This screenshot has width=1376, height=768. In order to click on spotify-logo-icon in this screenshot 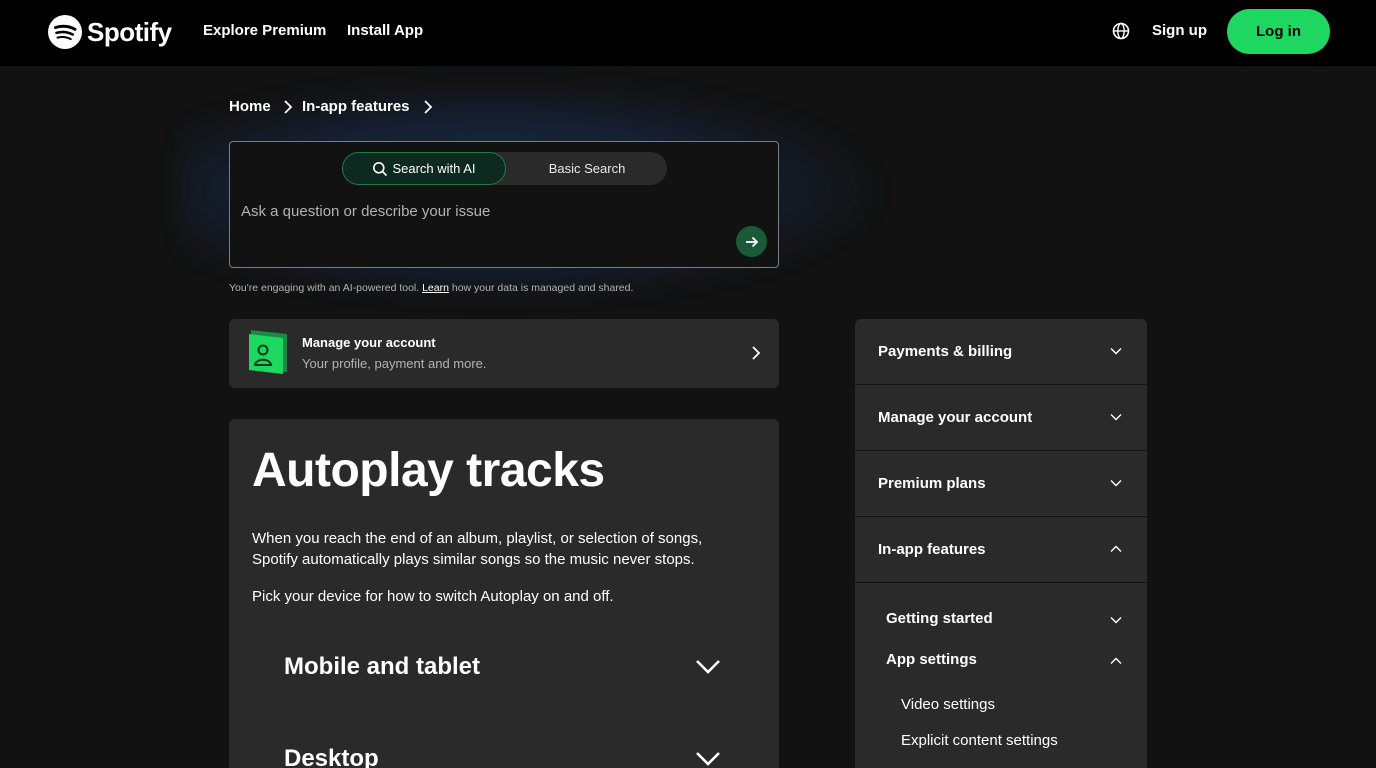, I will do `click(65, 32)`.